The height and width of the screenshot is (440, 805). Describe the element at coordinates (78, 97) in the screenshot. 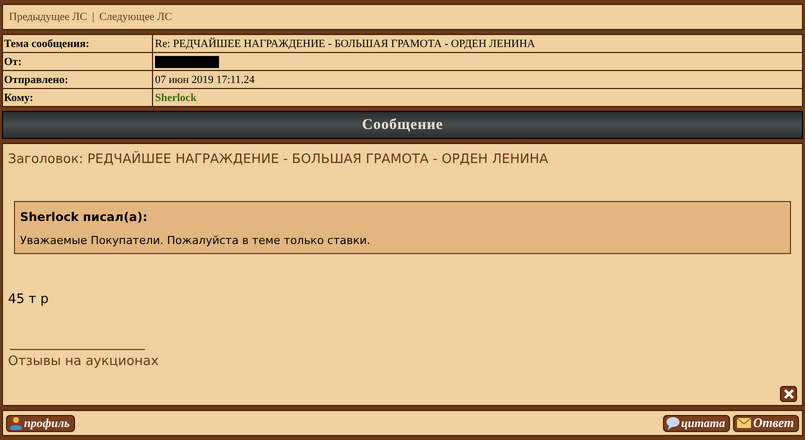

I see `field-label: Кому:` at that location.